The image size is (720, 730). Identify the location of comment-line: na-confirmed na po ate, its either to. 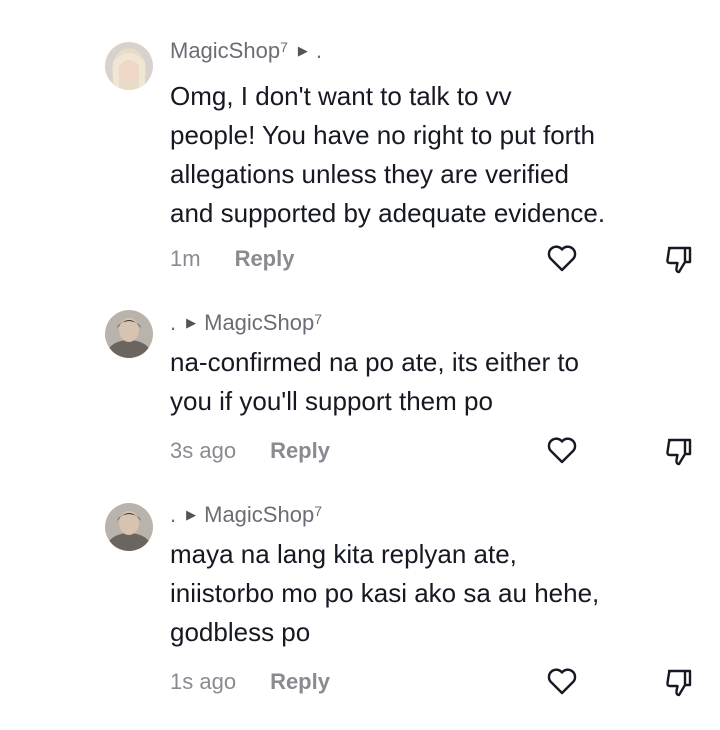
(375, 362).